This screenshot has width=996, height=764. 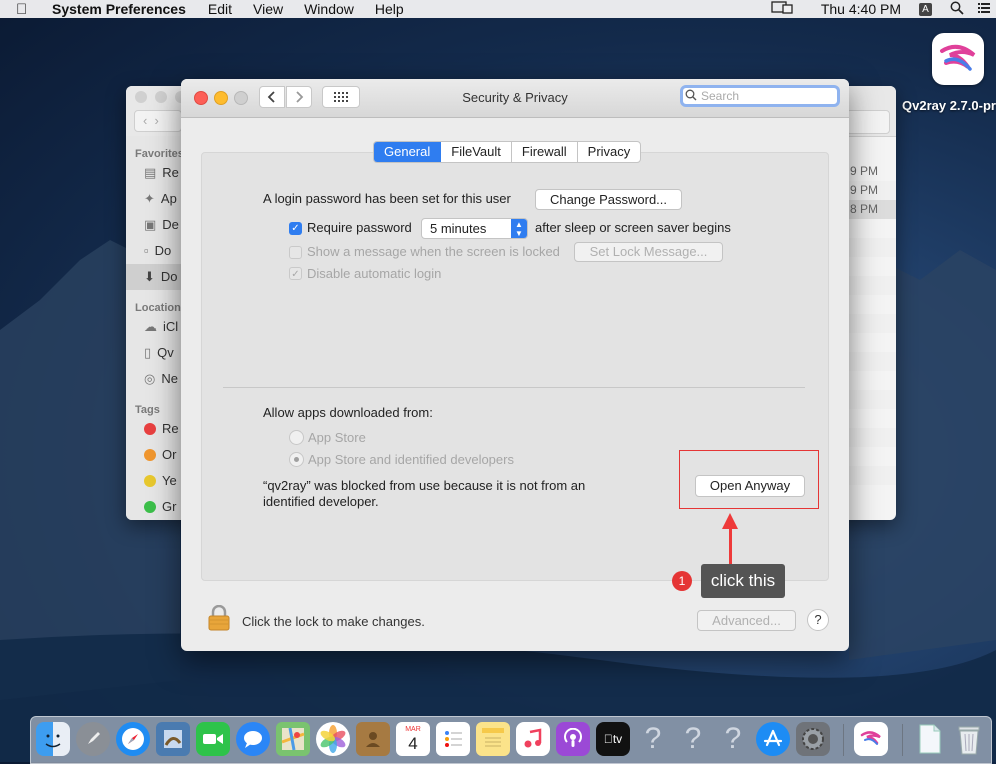 What do you see at coordinates (782, 9) in the screenshot?
I see `screen-mirroring-icon` at bounding box center [782, 9].